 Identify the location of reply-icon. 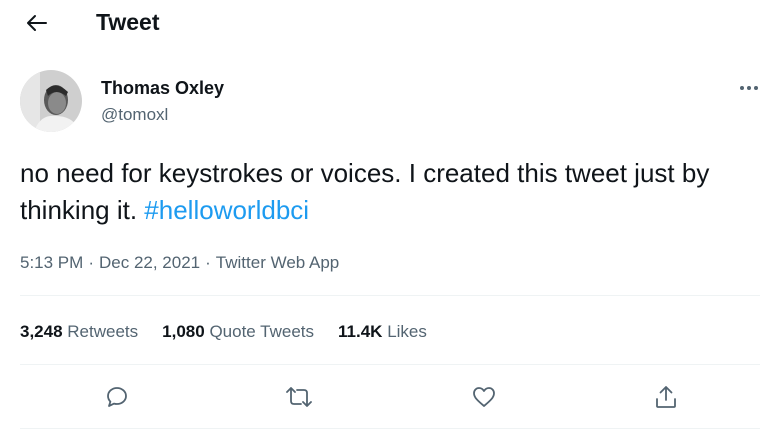
(117, 397).